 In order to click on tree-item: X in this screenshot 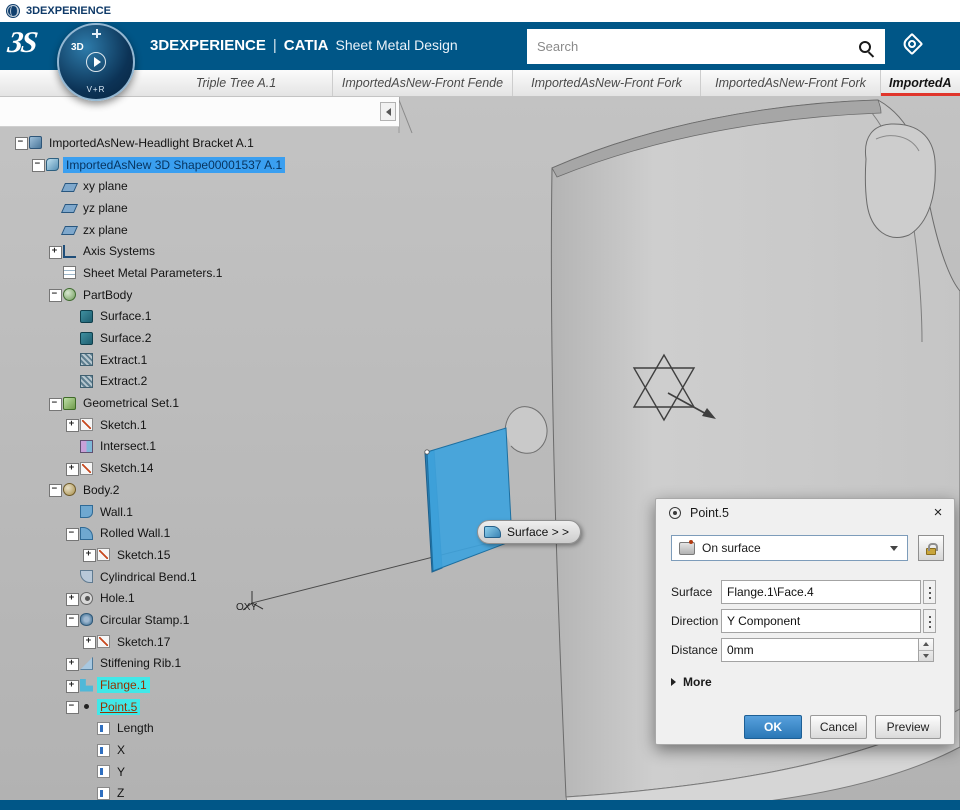, I will do `click(142, 750)`.